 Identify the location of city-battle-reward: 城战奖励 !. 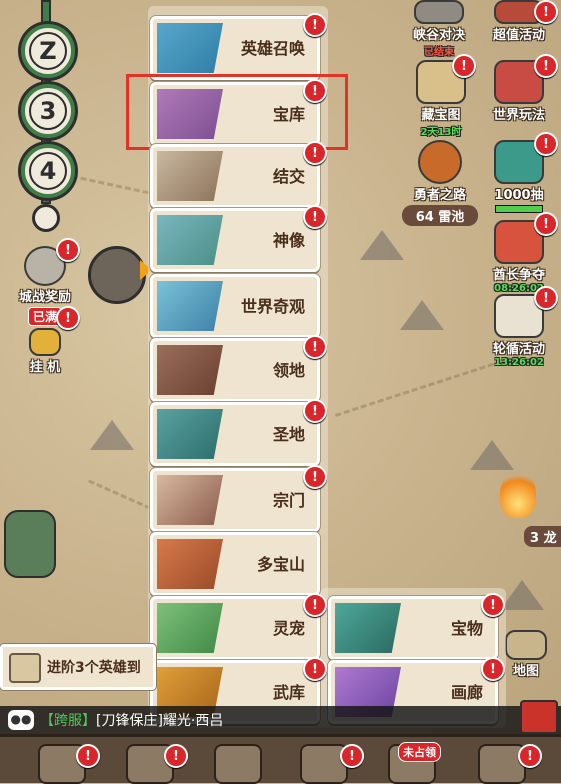
(46, 271).